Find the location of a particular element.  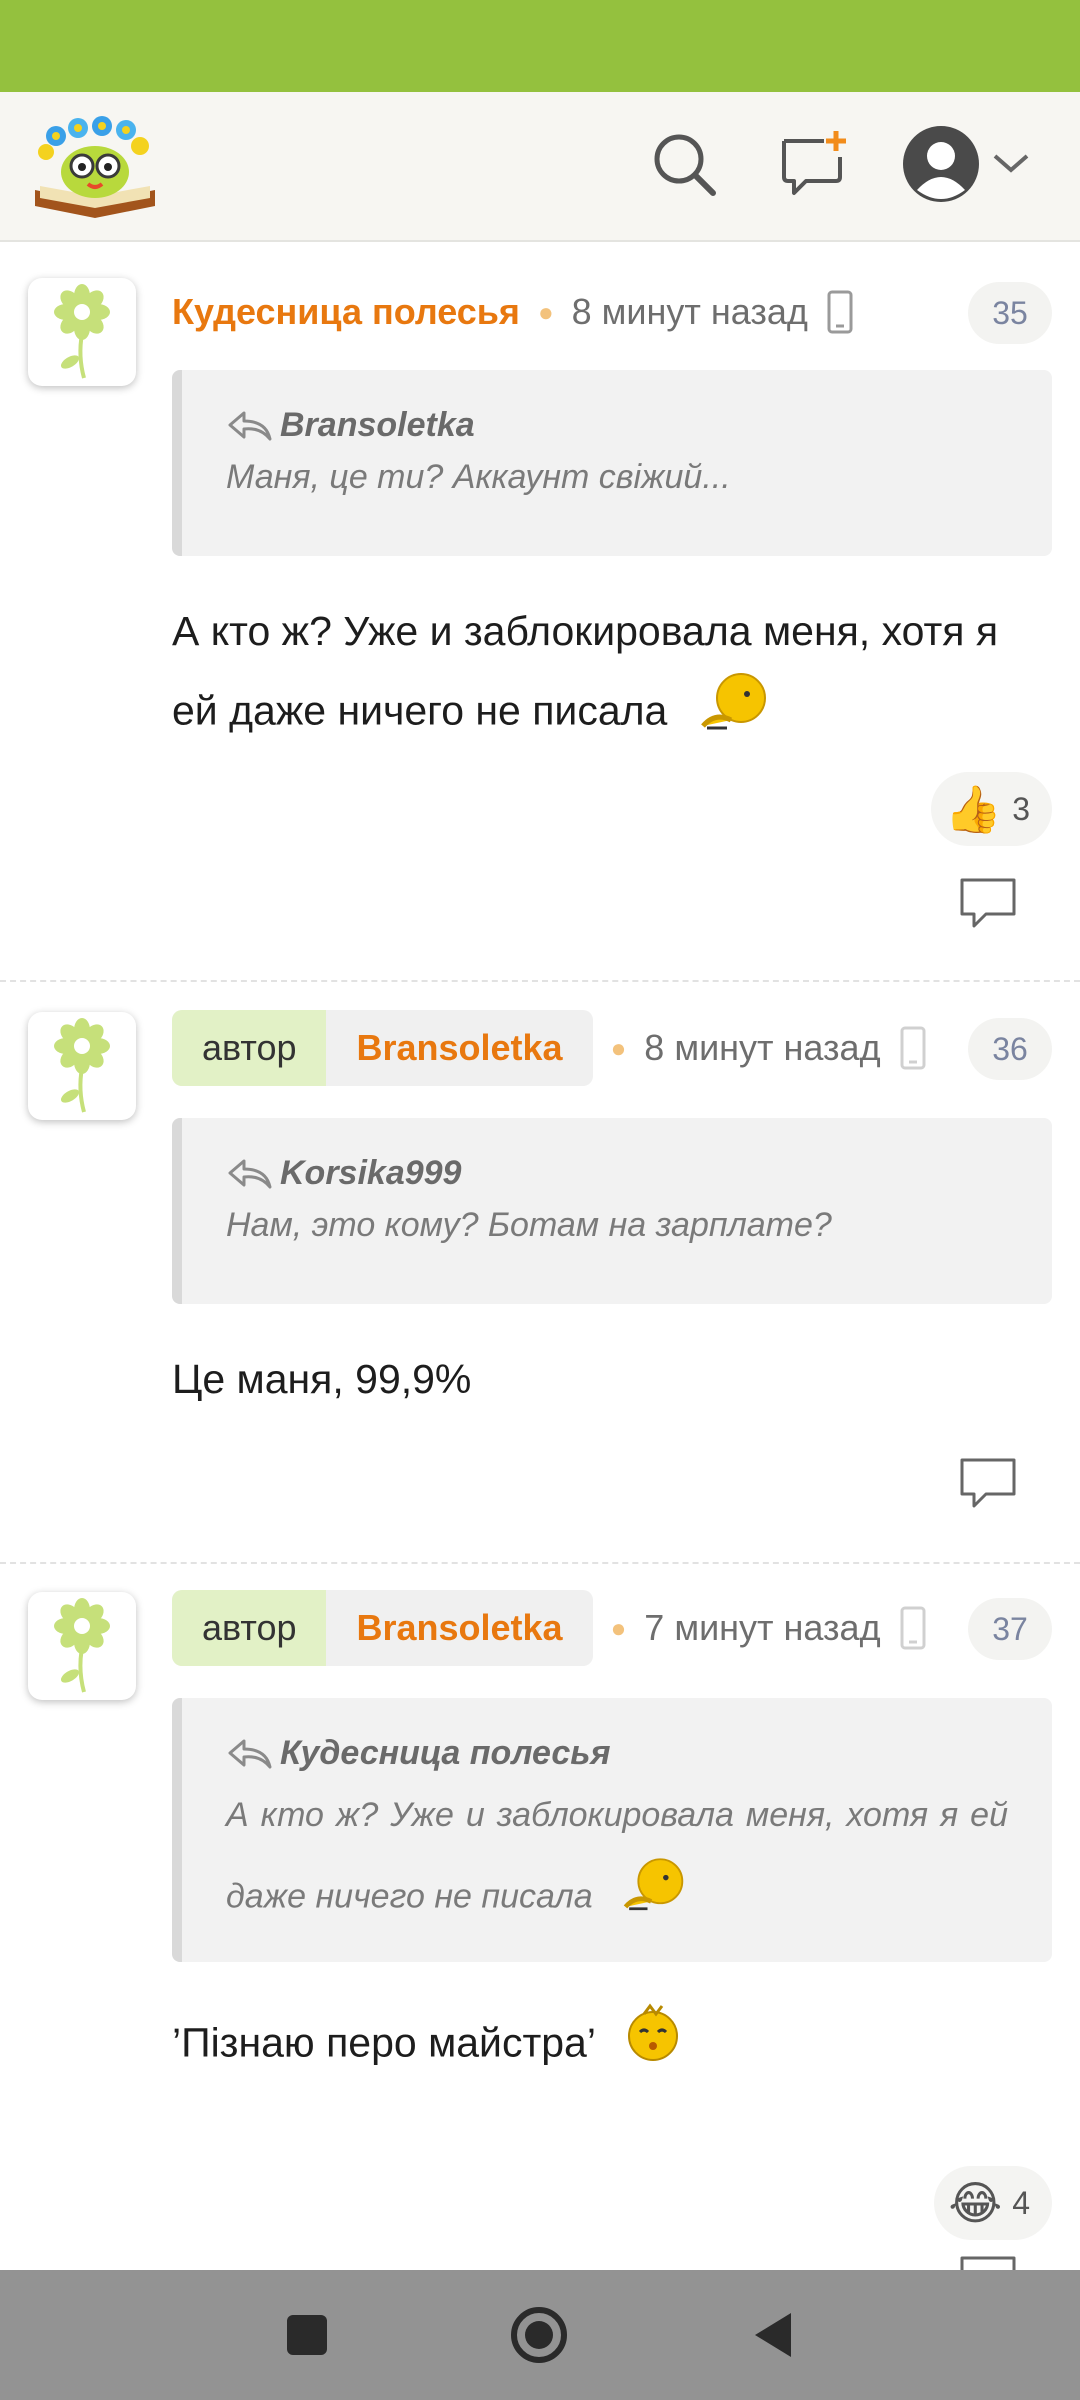

reaction-count: 3 is located at coordinates (1021, 808).